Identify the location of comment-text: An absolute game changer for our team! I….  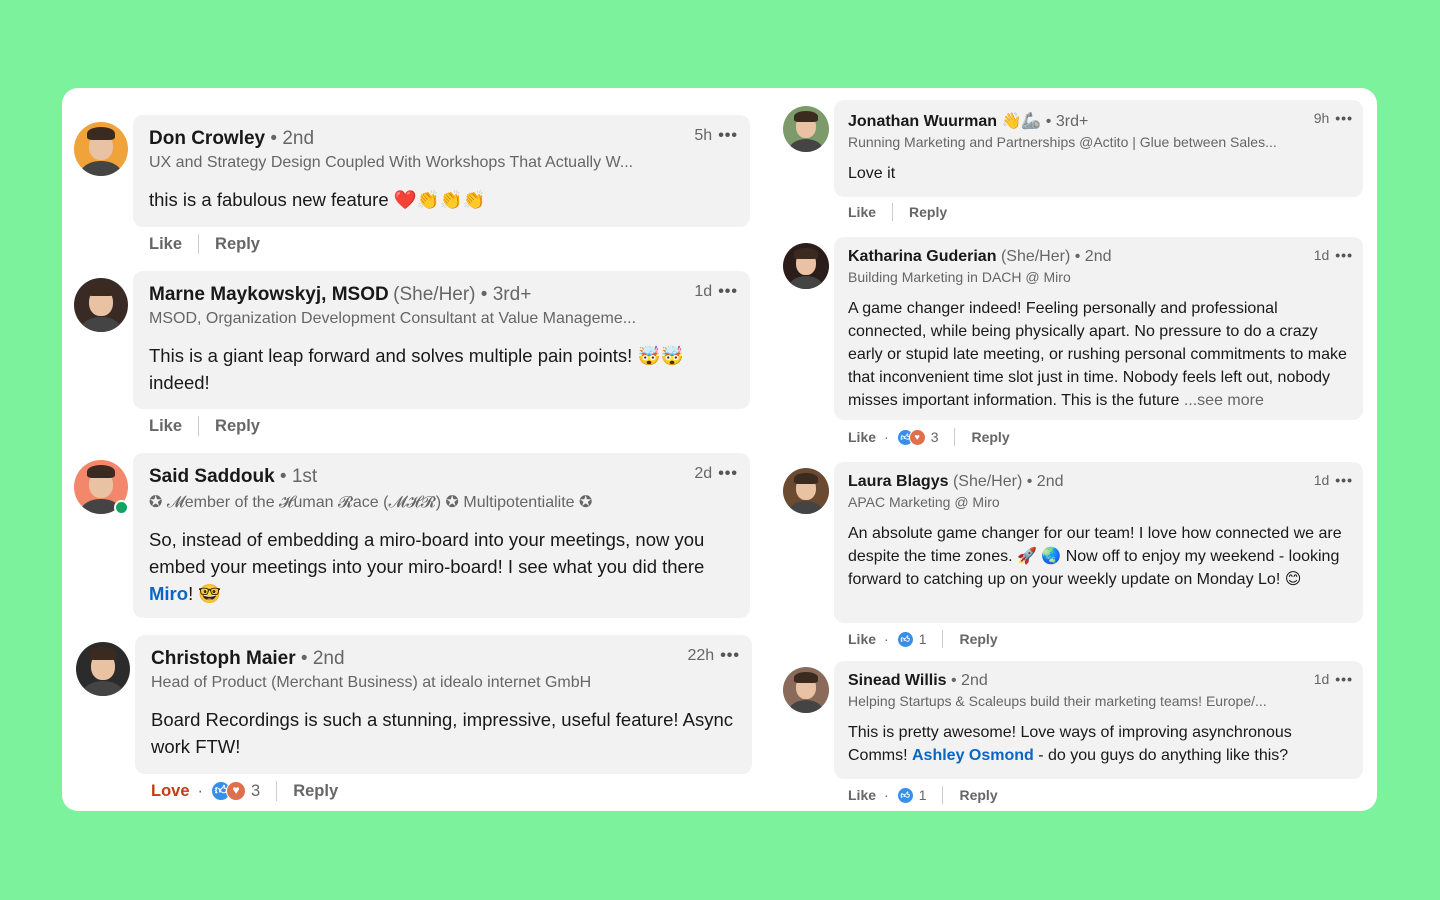
(1098, 556).